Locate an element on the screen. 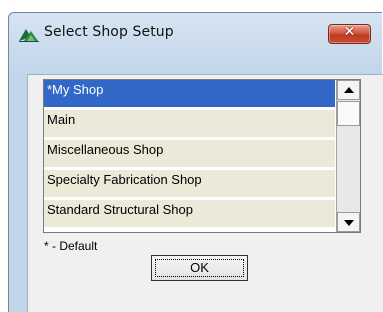 This screenshot has width=383, height=312. arrow-down-icon is located at coordinates (349, 223).